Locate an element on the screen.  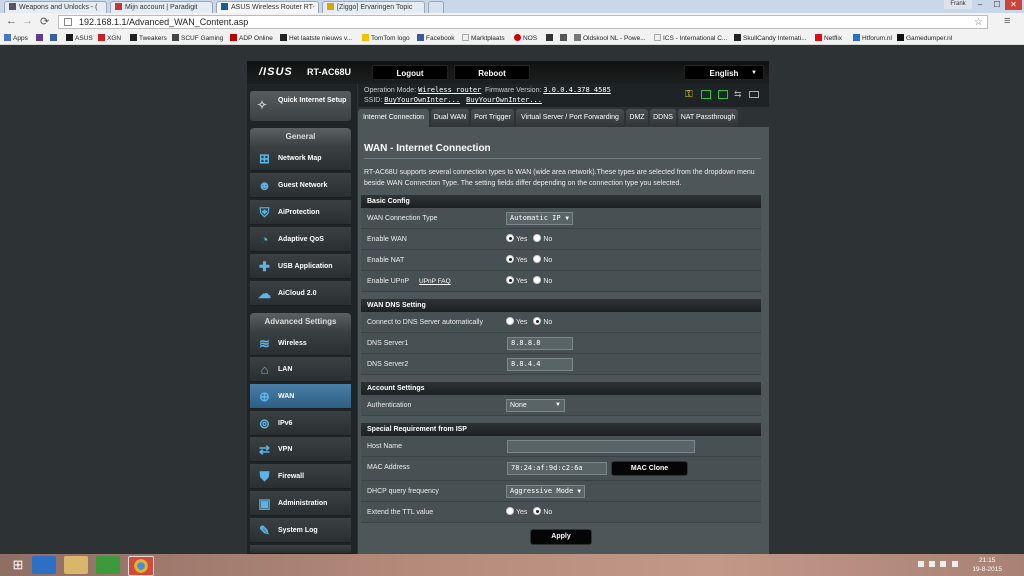
bookmark-item: TomTom logo is located at coordinates (386, 38).